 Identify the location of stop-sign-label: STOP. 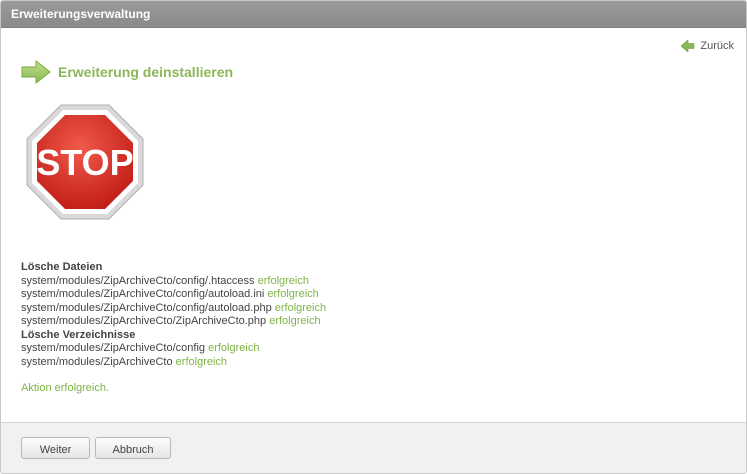
(84, 162).